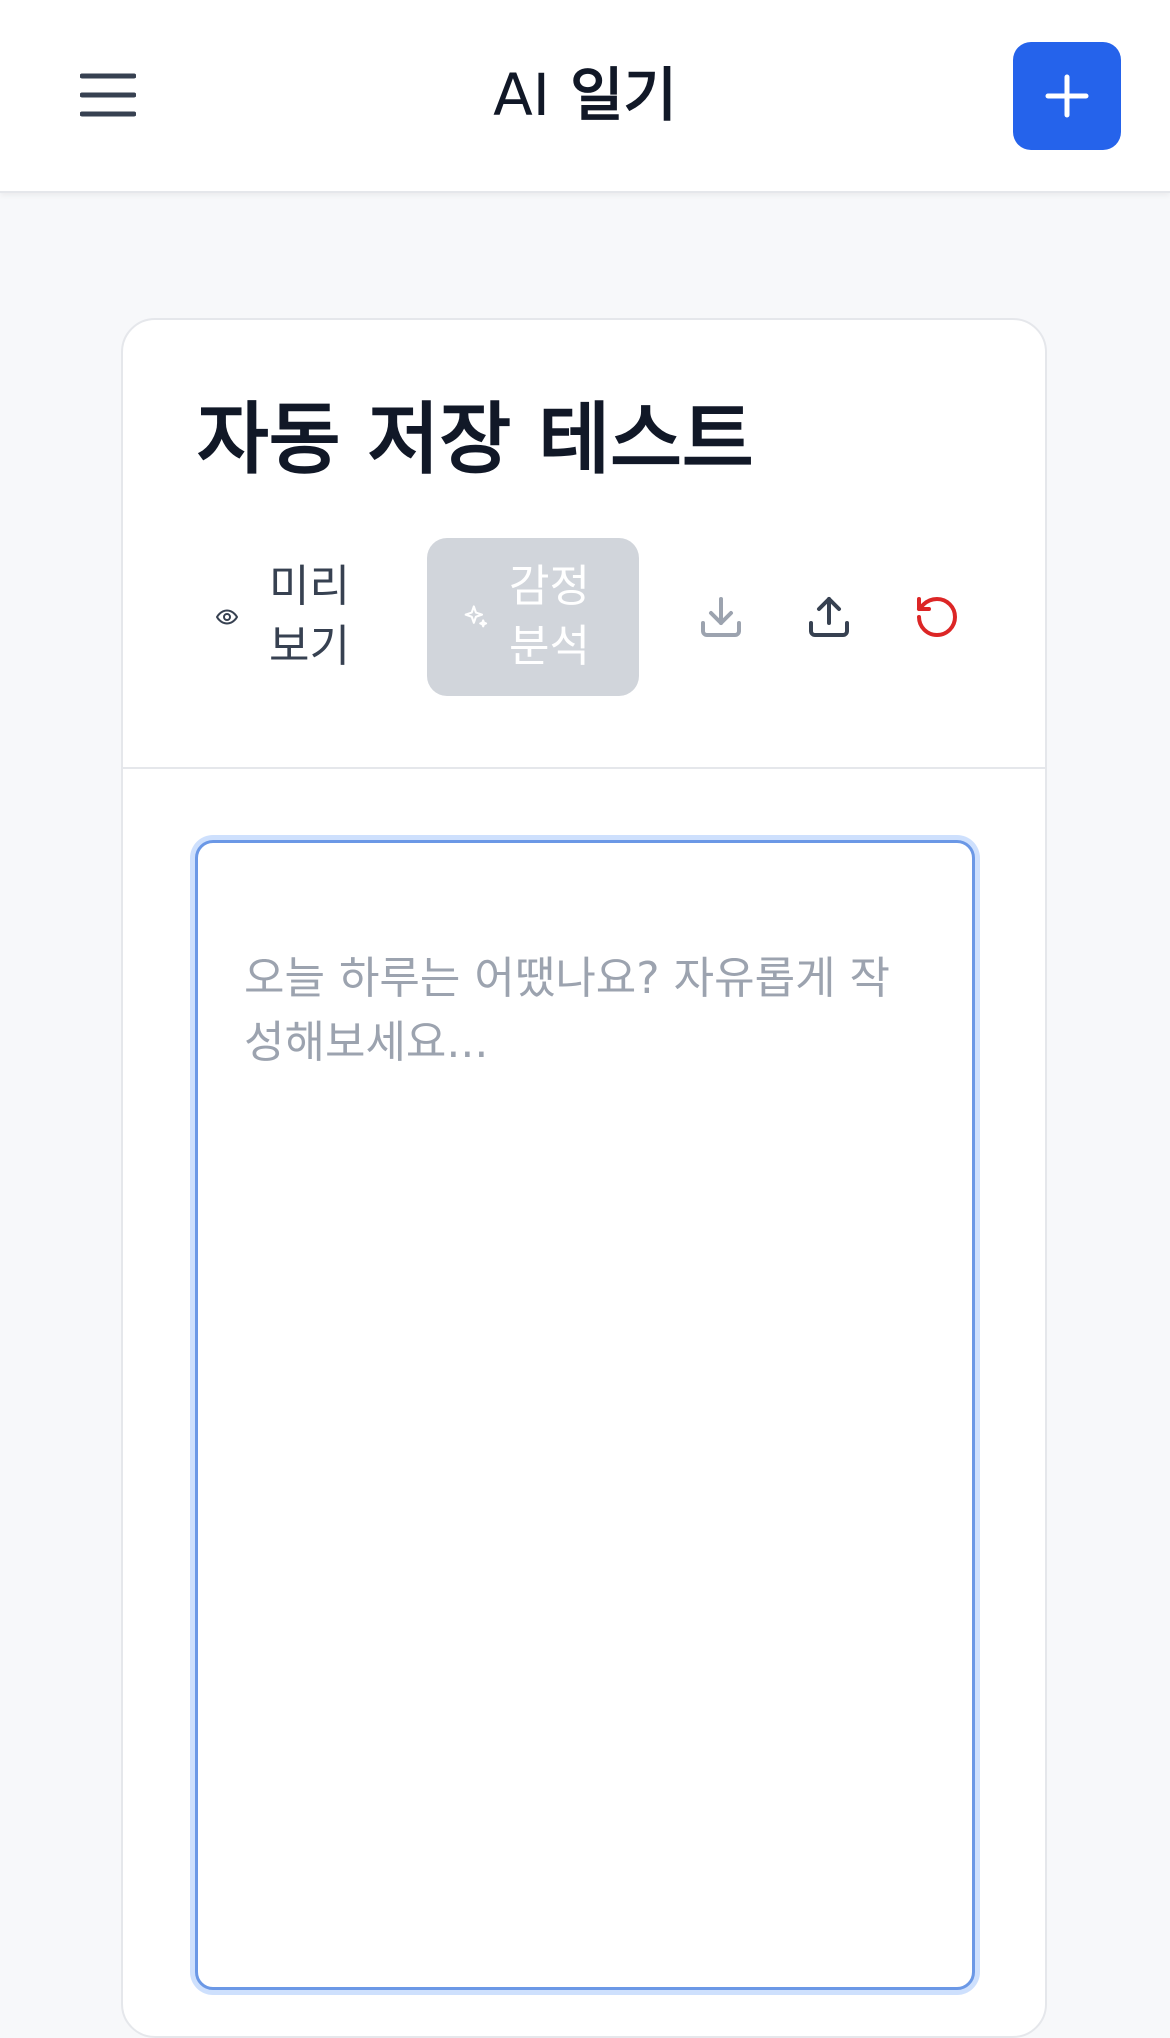  I want to click on download-icon, so click(721, 617).